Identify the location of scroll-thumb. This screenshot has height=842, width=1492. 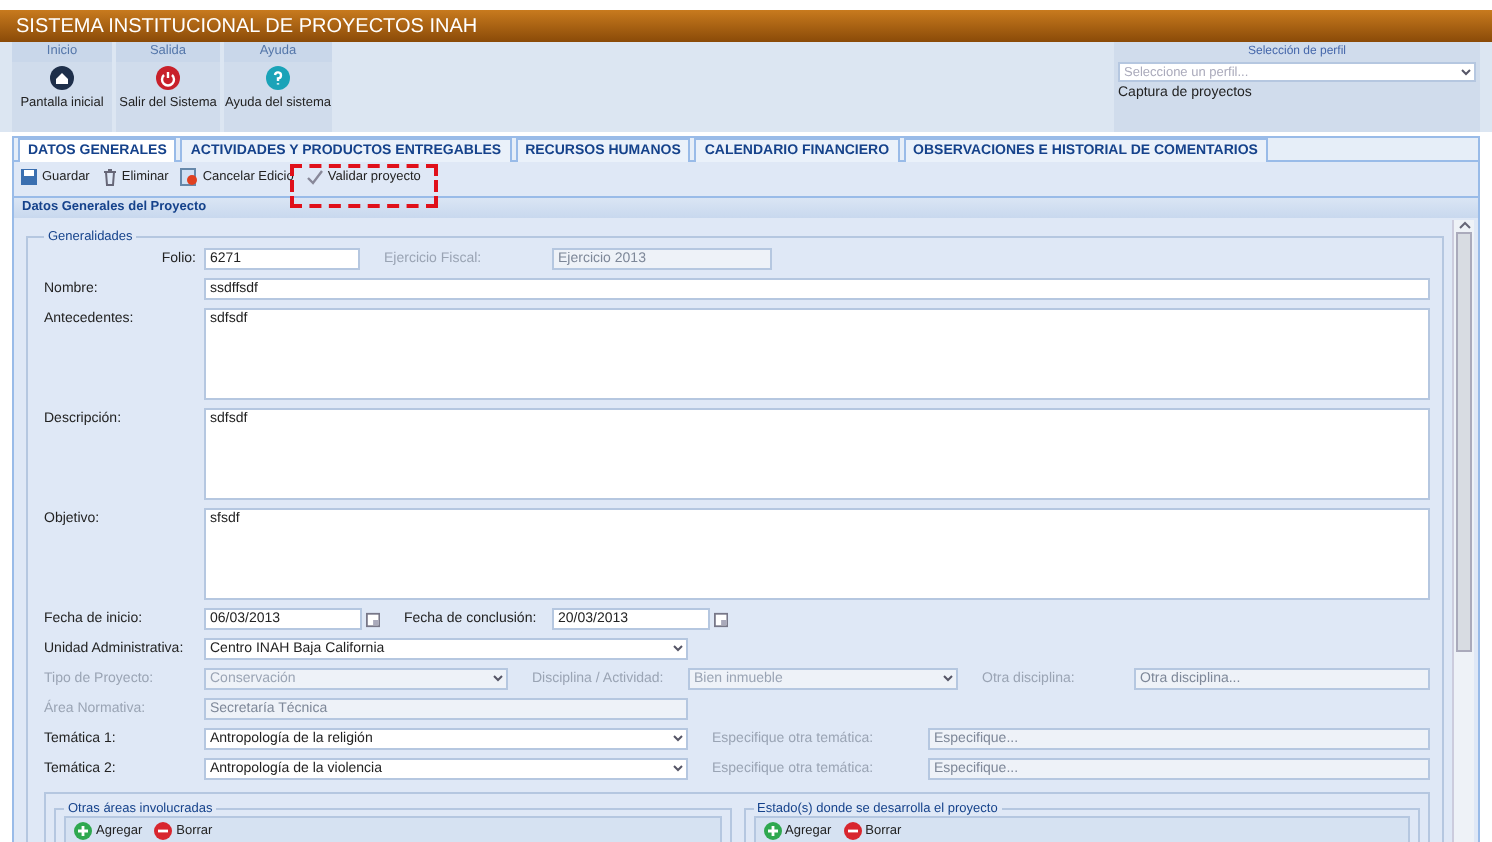
(1464, 442).